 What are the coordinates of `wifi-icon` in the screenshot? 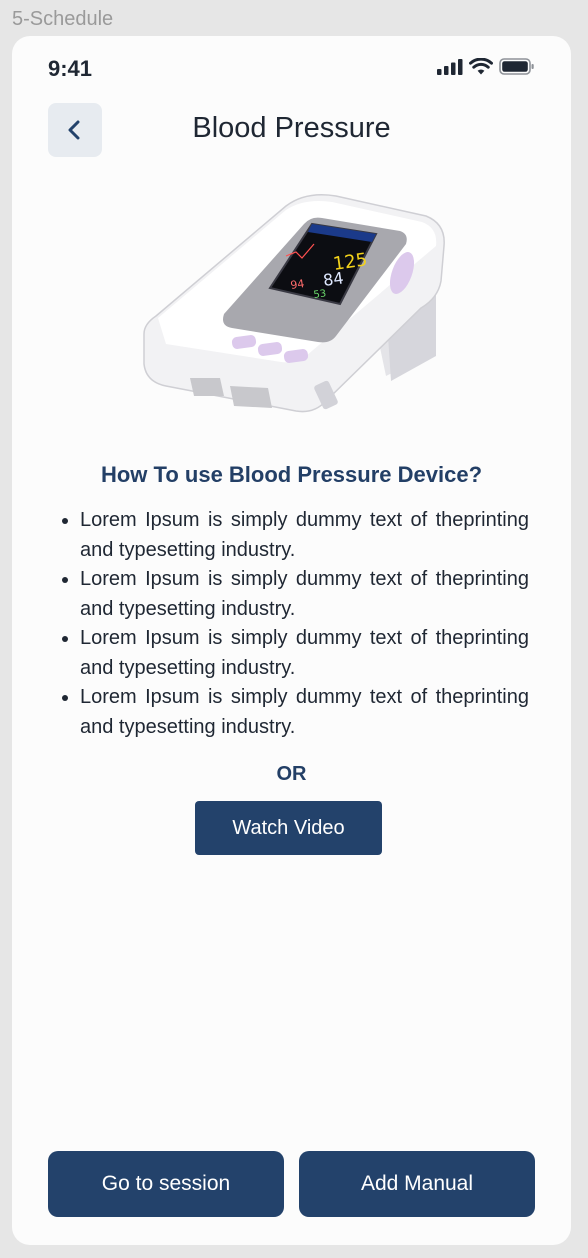 It's located at (481, 66).